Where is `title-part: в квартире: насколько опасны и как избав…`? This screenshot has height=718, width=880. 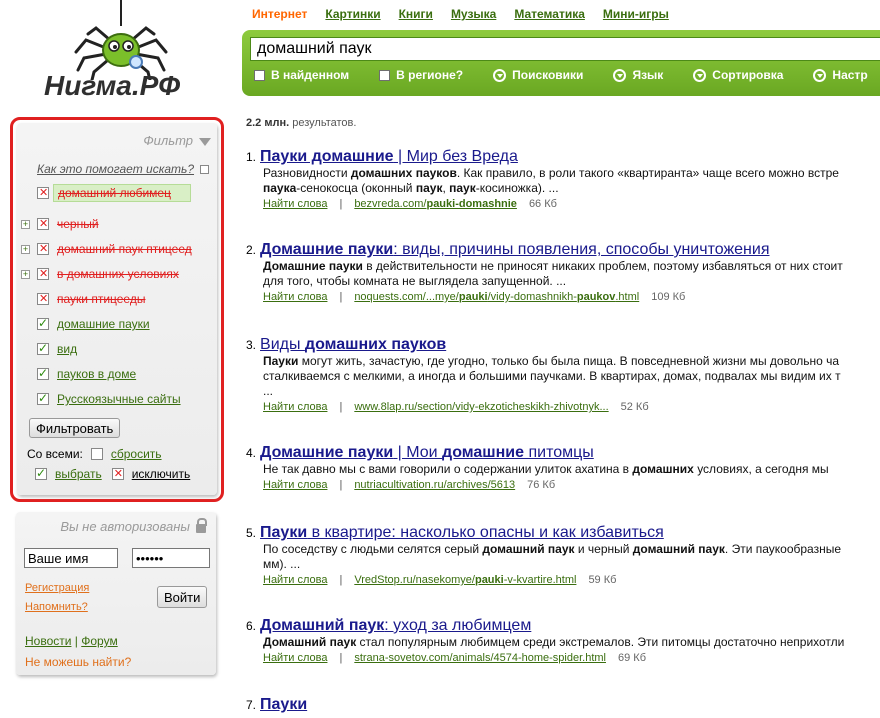
title-part: в квартире: насколько опасны и как избав… is located at coordinates (485, 532).